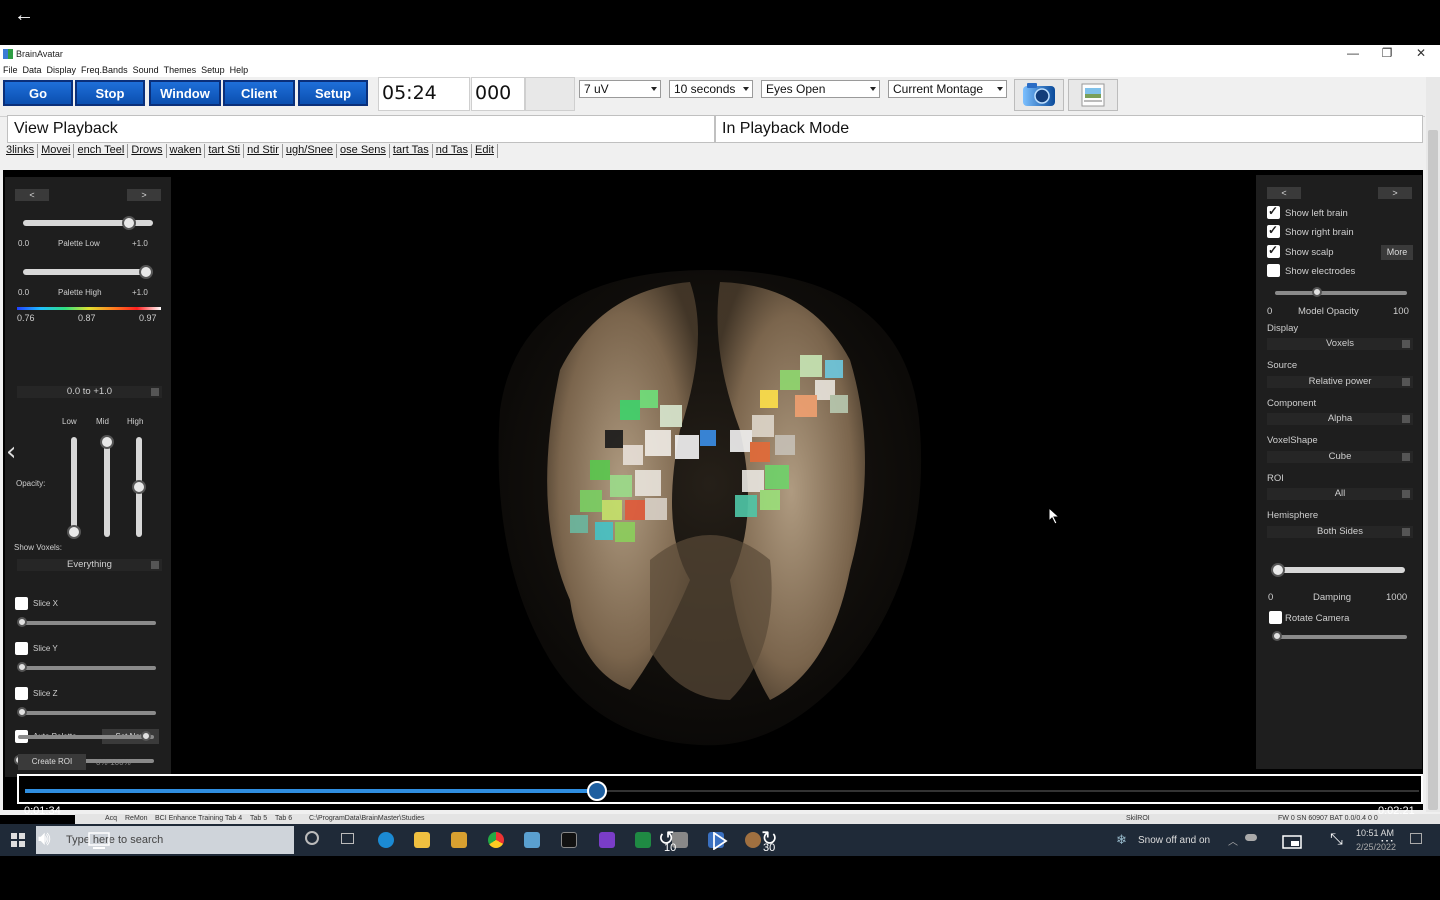 The image size is (1440, 900). Describe the element at coordinates (1233, 840) in the screenshot. I see `chevron-up-icon: ︿` at that location.